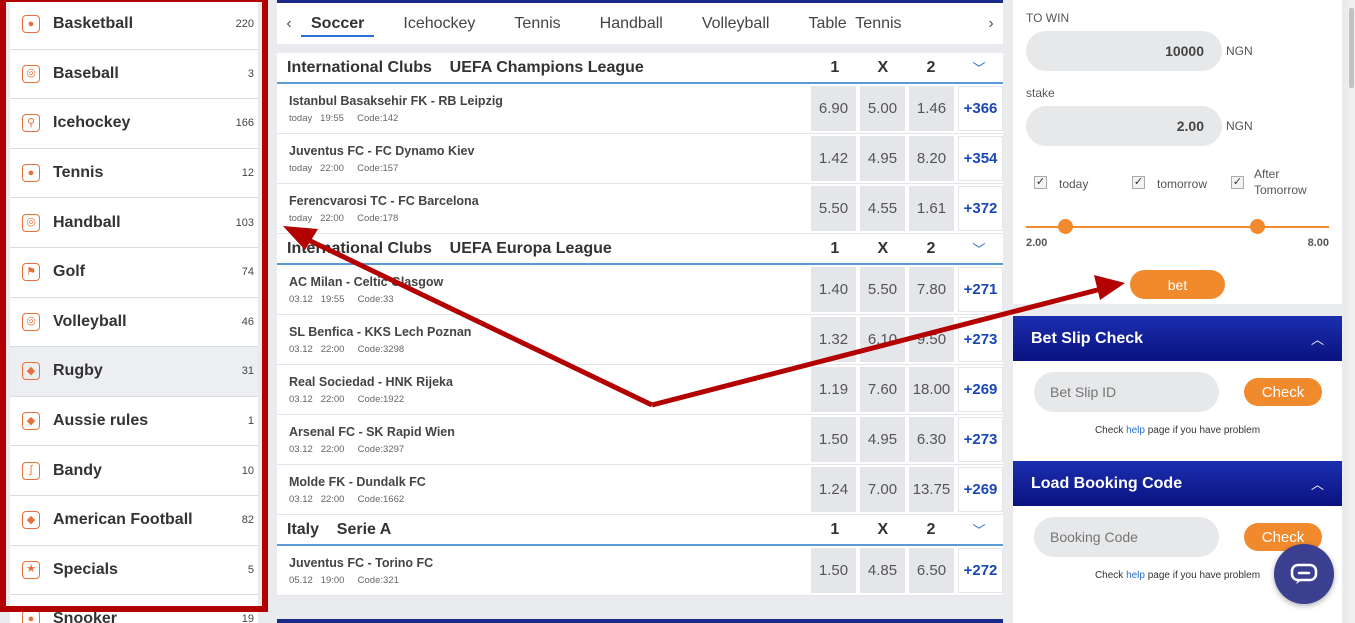  Describe the element at coordinates (1124, 126) in the screenshot. I see `stake-input` at that location.